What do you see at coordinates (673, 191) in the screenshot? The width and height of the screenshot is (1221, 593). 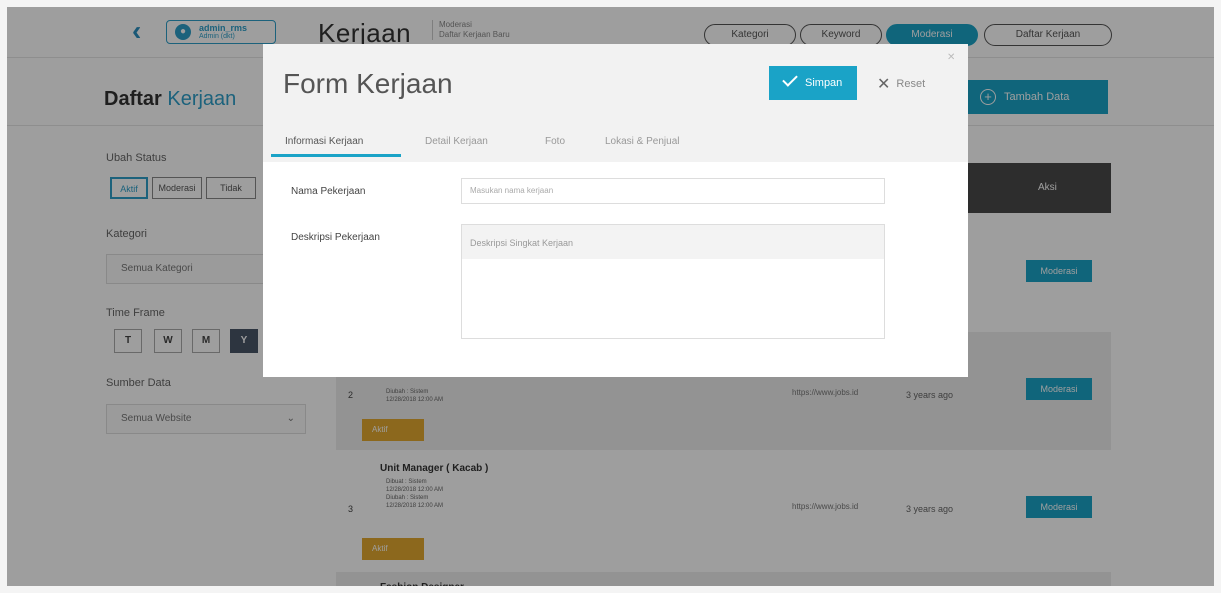 I see `nama-pekerjaan-input: Masukan nama kerjaan` at bounding box center [673, 191].